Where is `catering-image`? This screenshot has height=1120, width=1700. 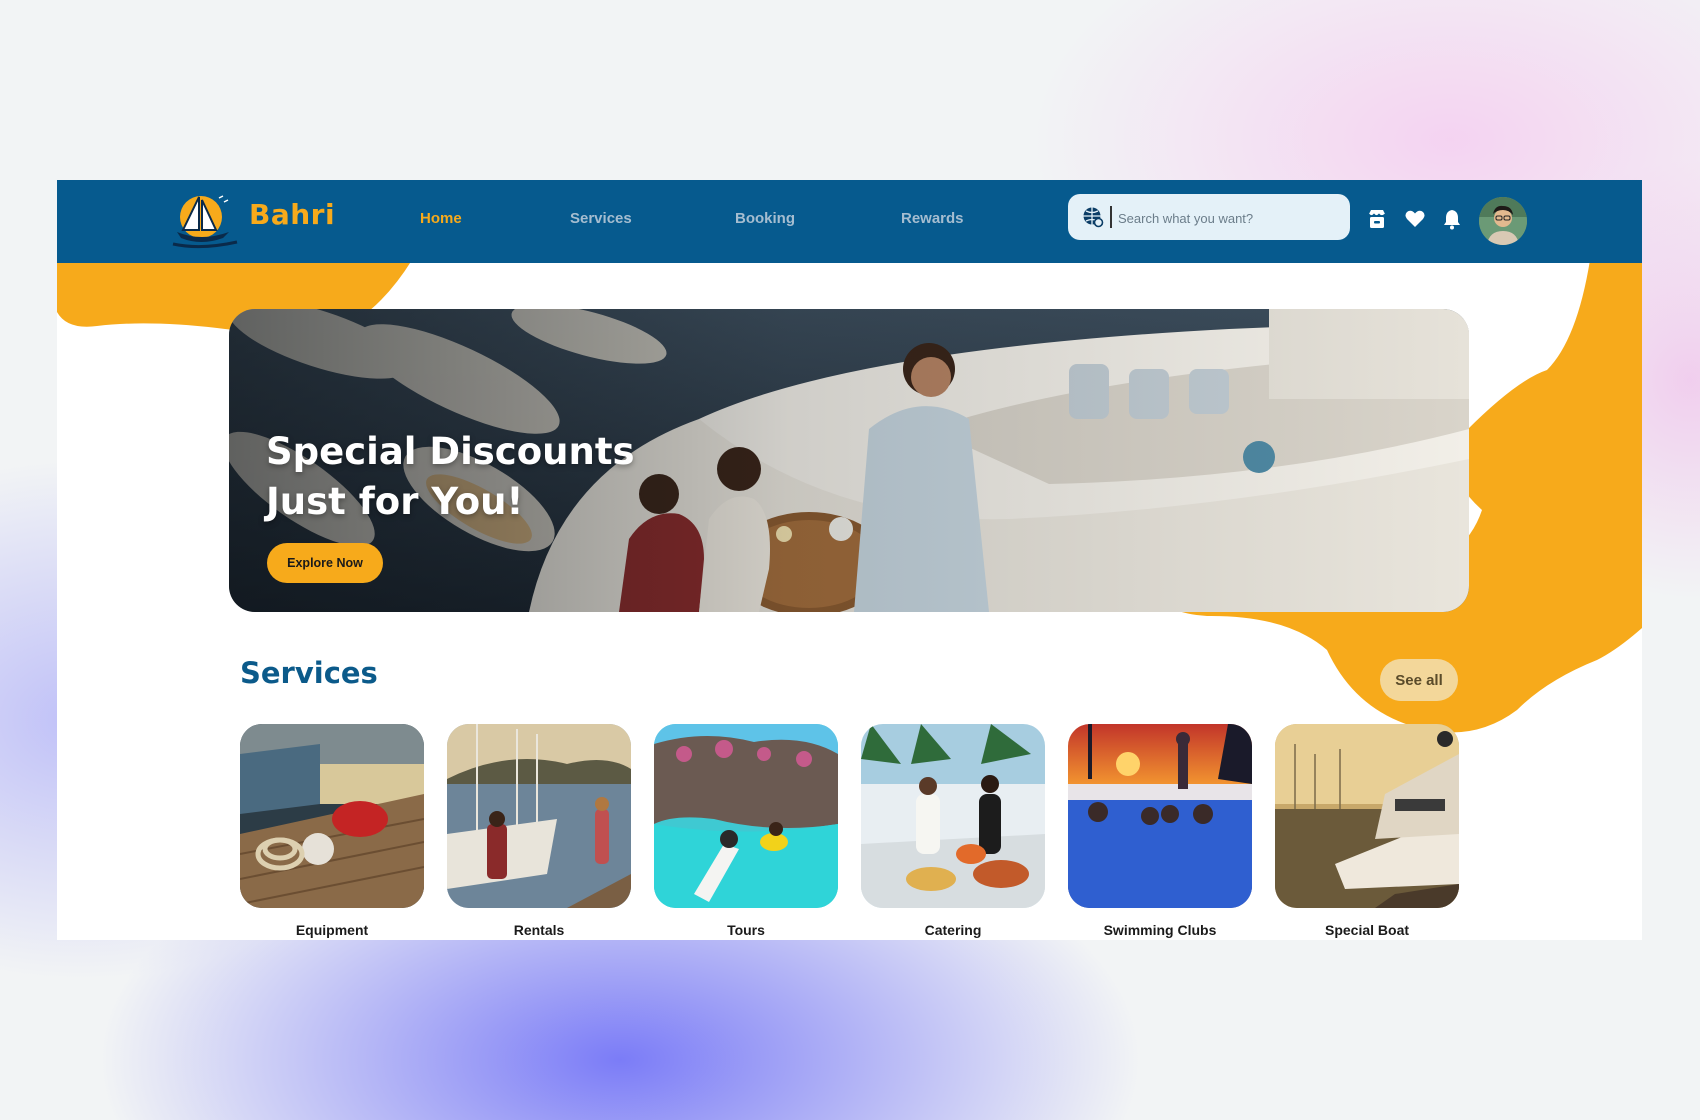
catering-image is located at coordinates (953, 816).